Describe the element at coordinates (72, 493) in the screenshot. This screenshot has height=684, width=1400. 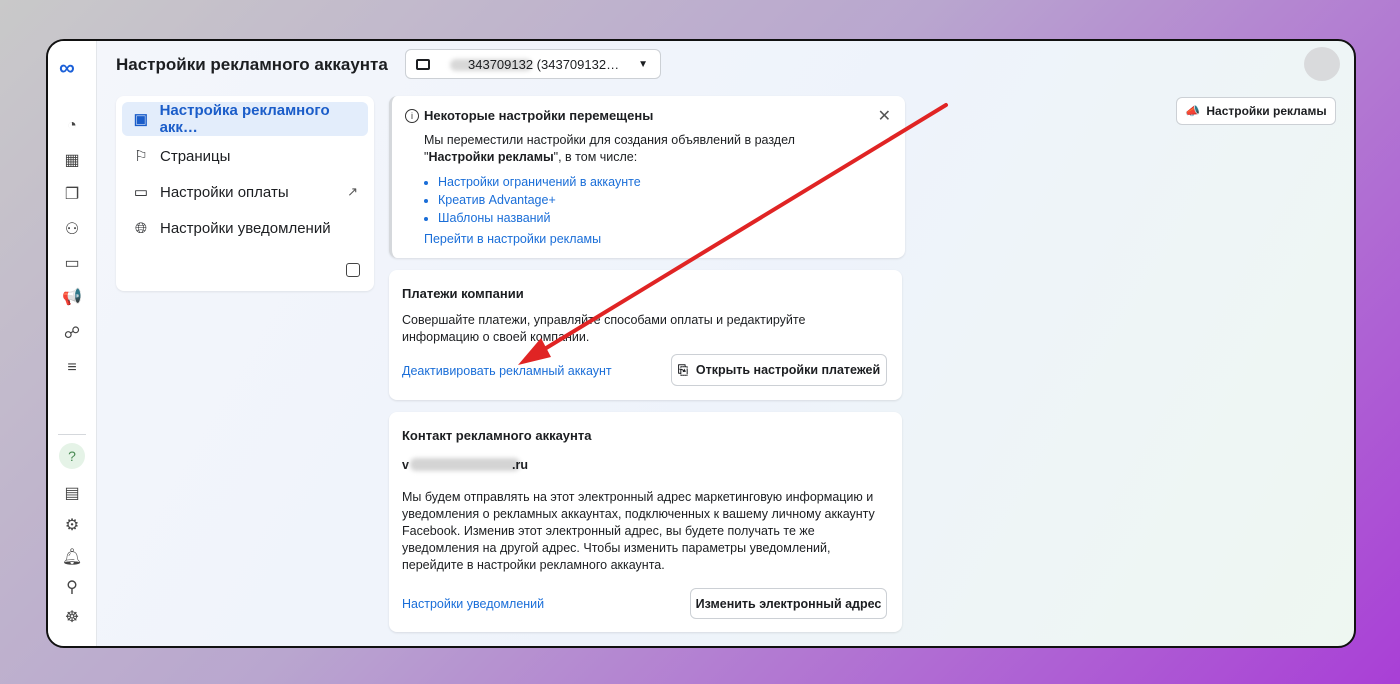
I see `news-icon: ▤` at that location.